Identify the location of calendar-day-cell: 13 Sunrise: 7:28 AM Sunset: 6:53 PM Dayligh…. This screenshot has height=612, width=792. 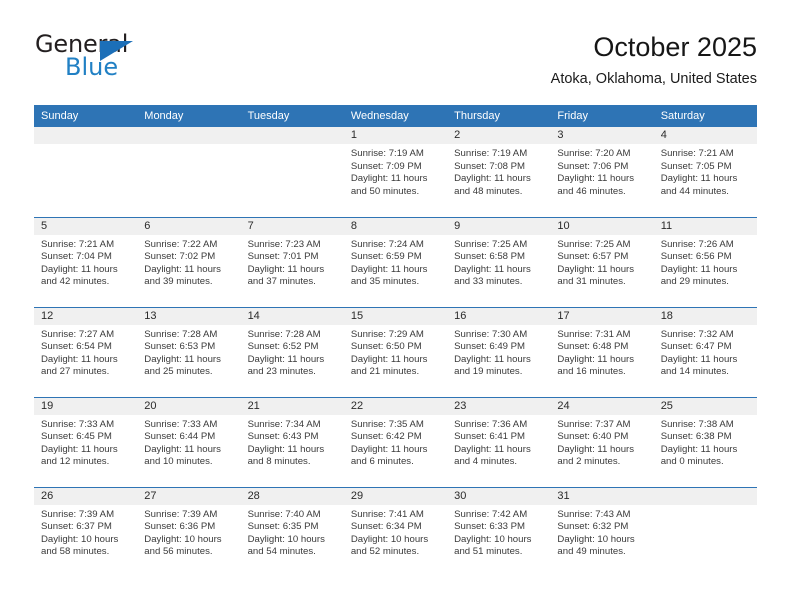
(189, 351).